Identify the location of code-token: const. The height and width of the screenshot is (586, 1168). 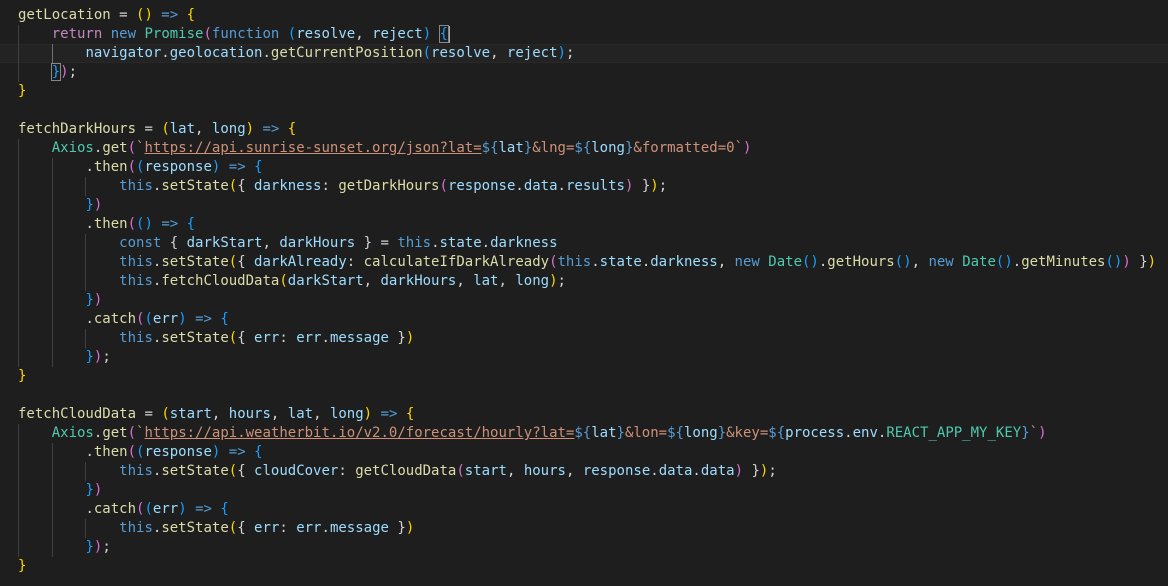
(140, 243).